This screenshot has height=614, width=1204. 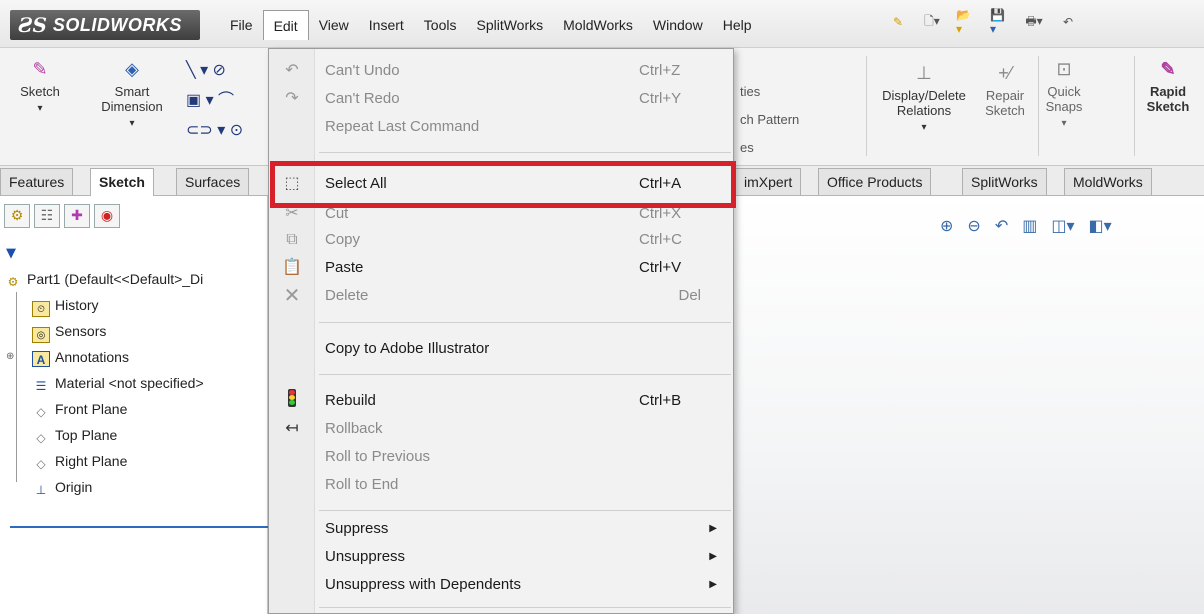 I want to click on tree-item-history: ⏲ History, so click(x=136, y=305).